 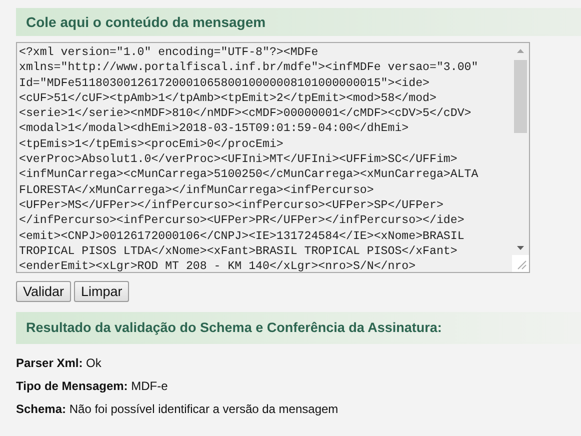 I want to click on action-button: Validar, so click(x=44, y=291).